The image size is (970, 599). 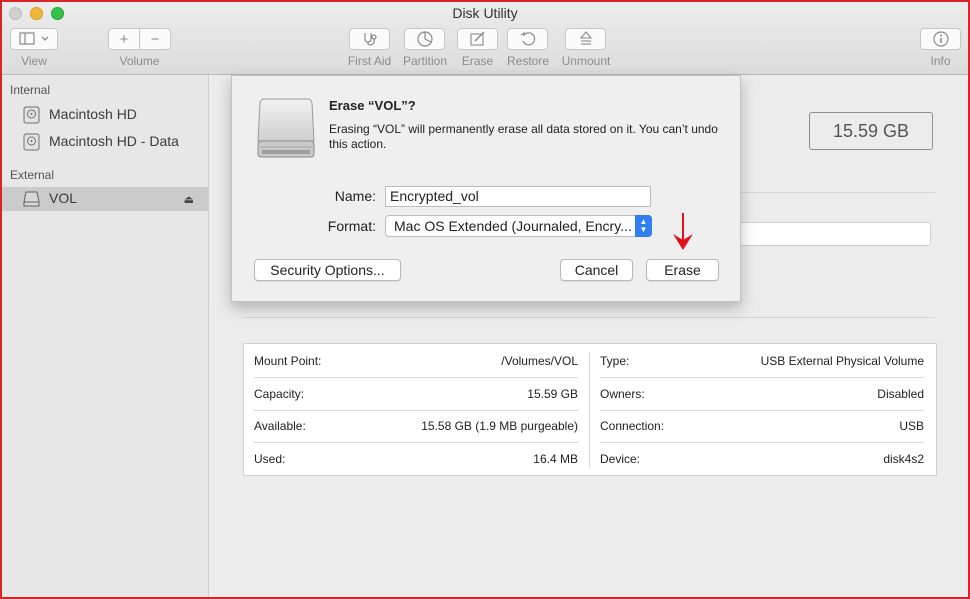 I want to click on volume-name-input: Encrypted_vol, so click(x=518, y=196).